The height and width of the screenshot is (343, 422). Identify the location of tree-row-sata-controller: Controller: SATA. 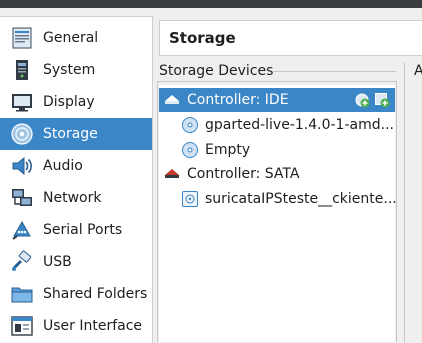
(231, 174).